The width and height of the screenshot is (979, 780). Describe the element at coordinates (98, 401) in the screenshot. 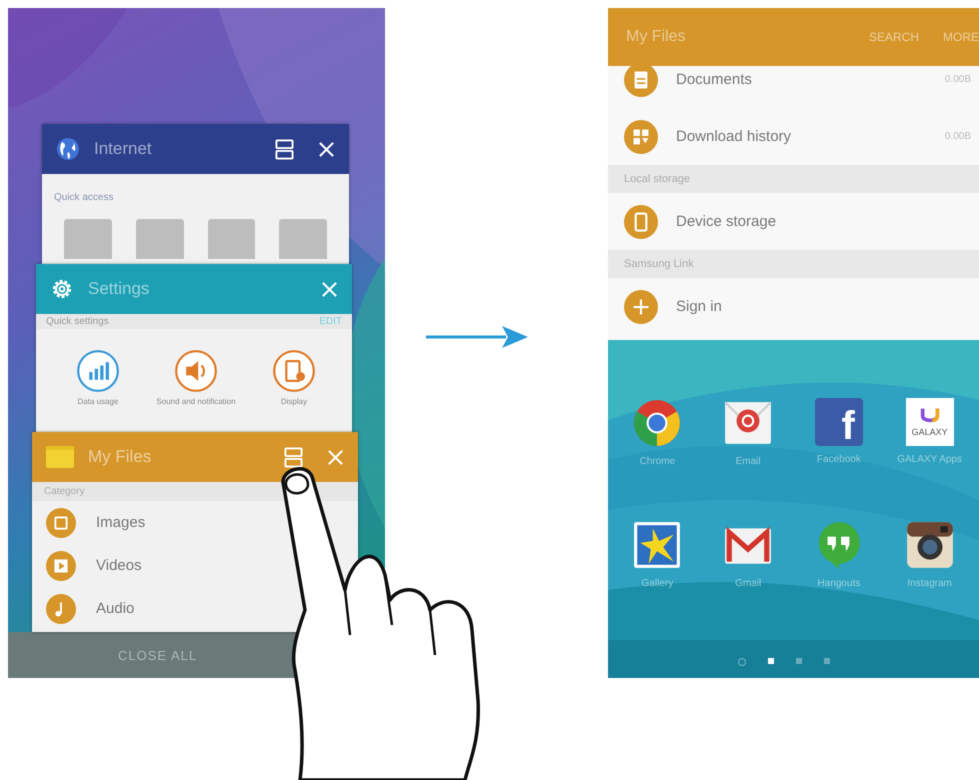

I see `shortcut-label: Data usage` at that location.